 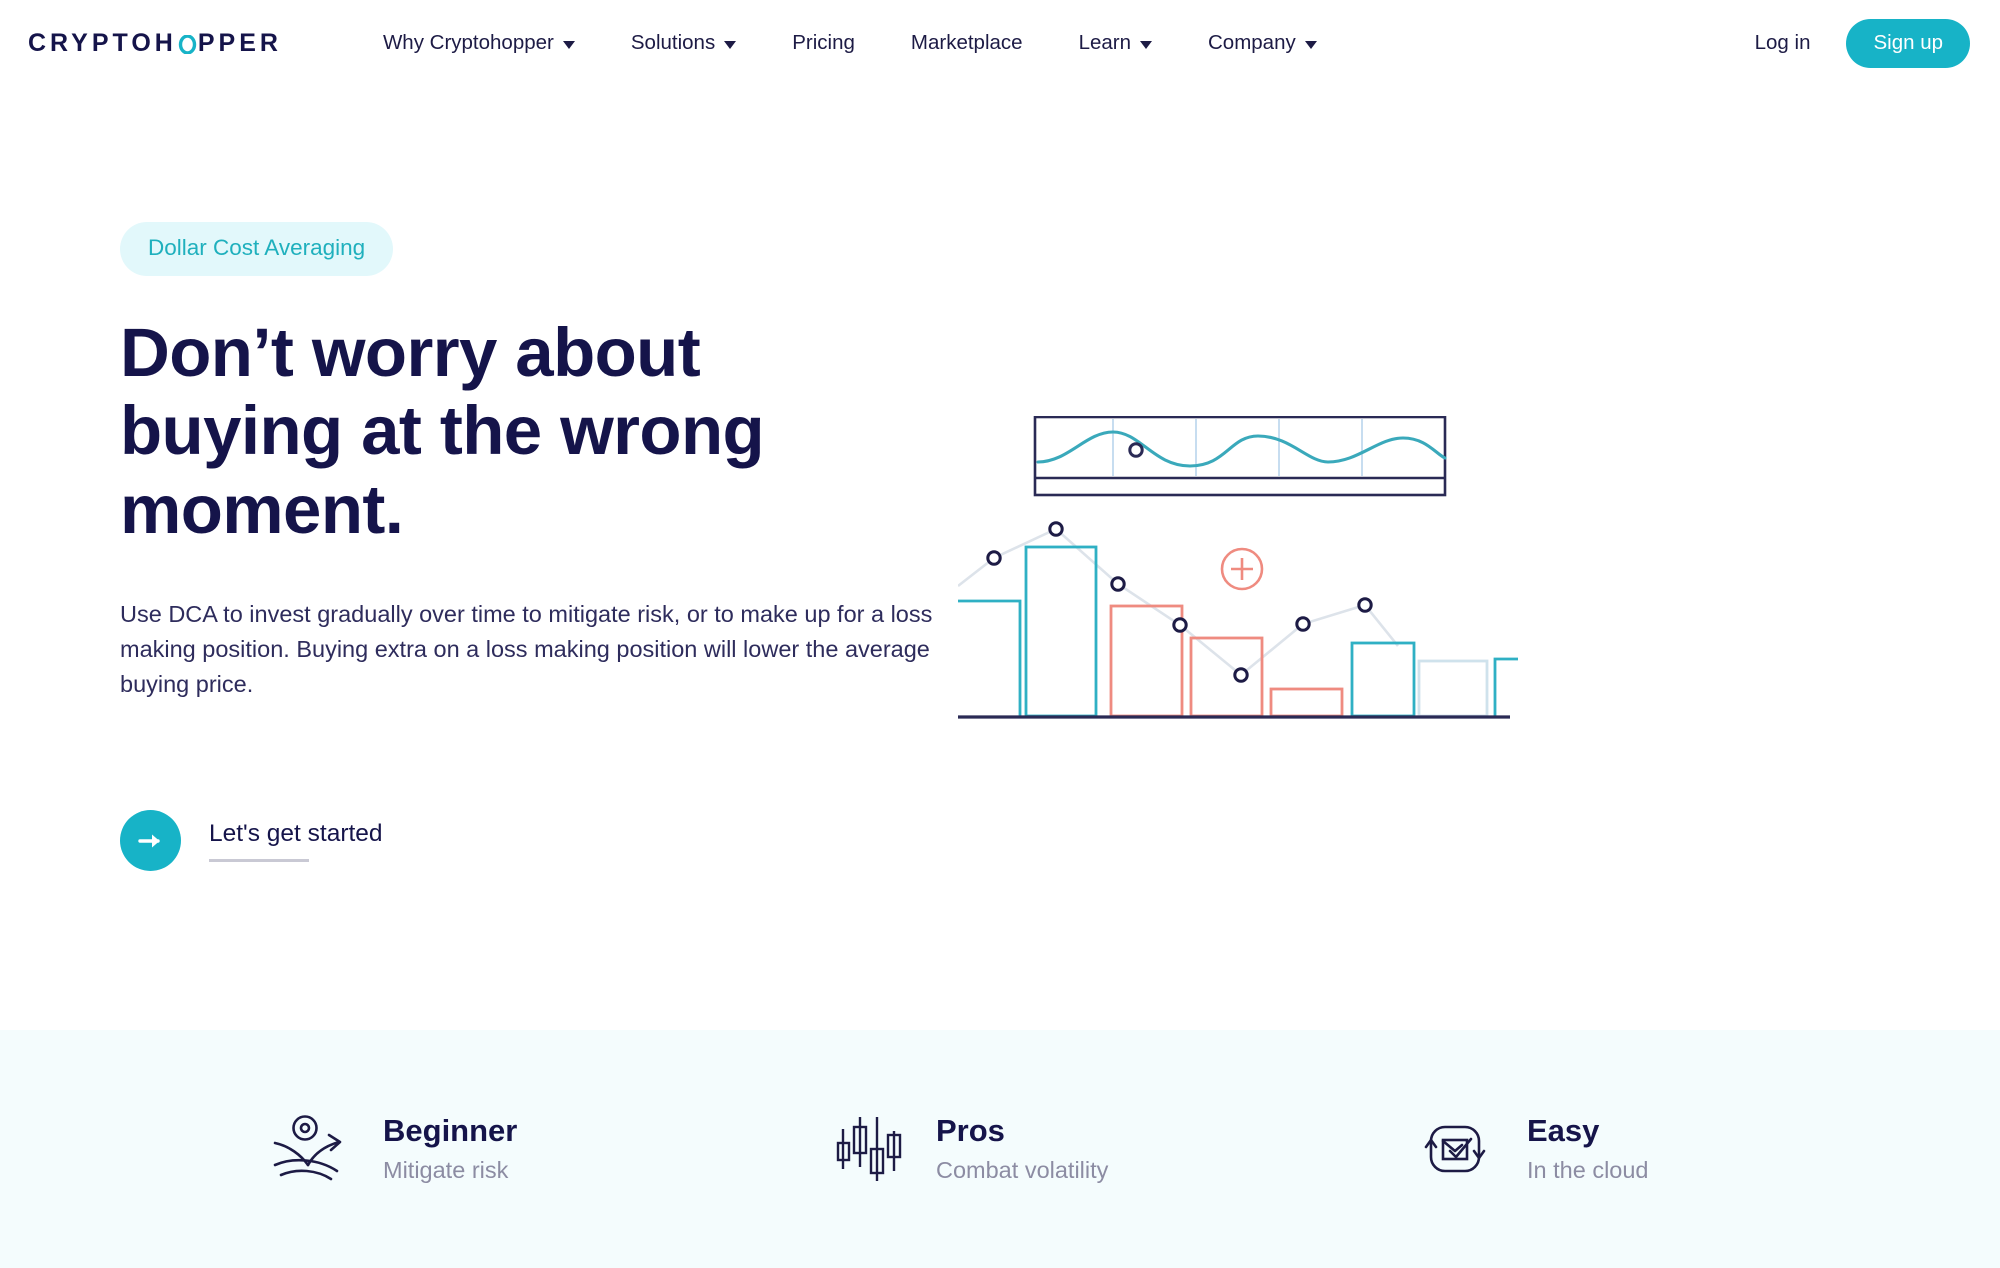 I want to click on mini-wave-panel, so click(x=1240, y=456).